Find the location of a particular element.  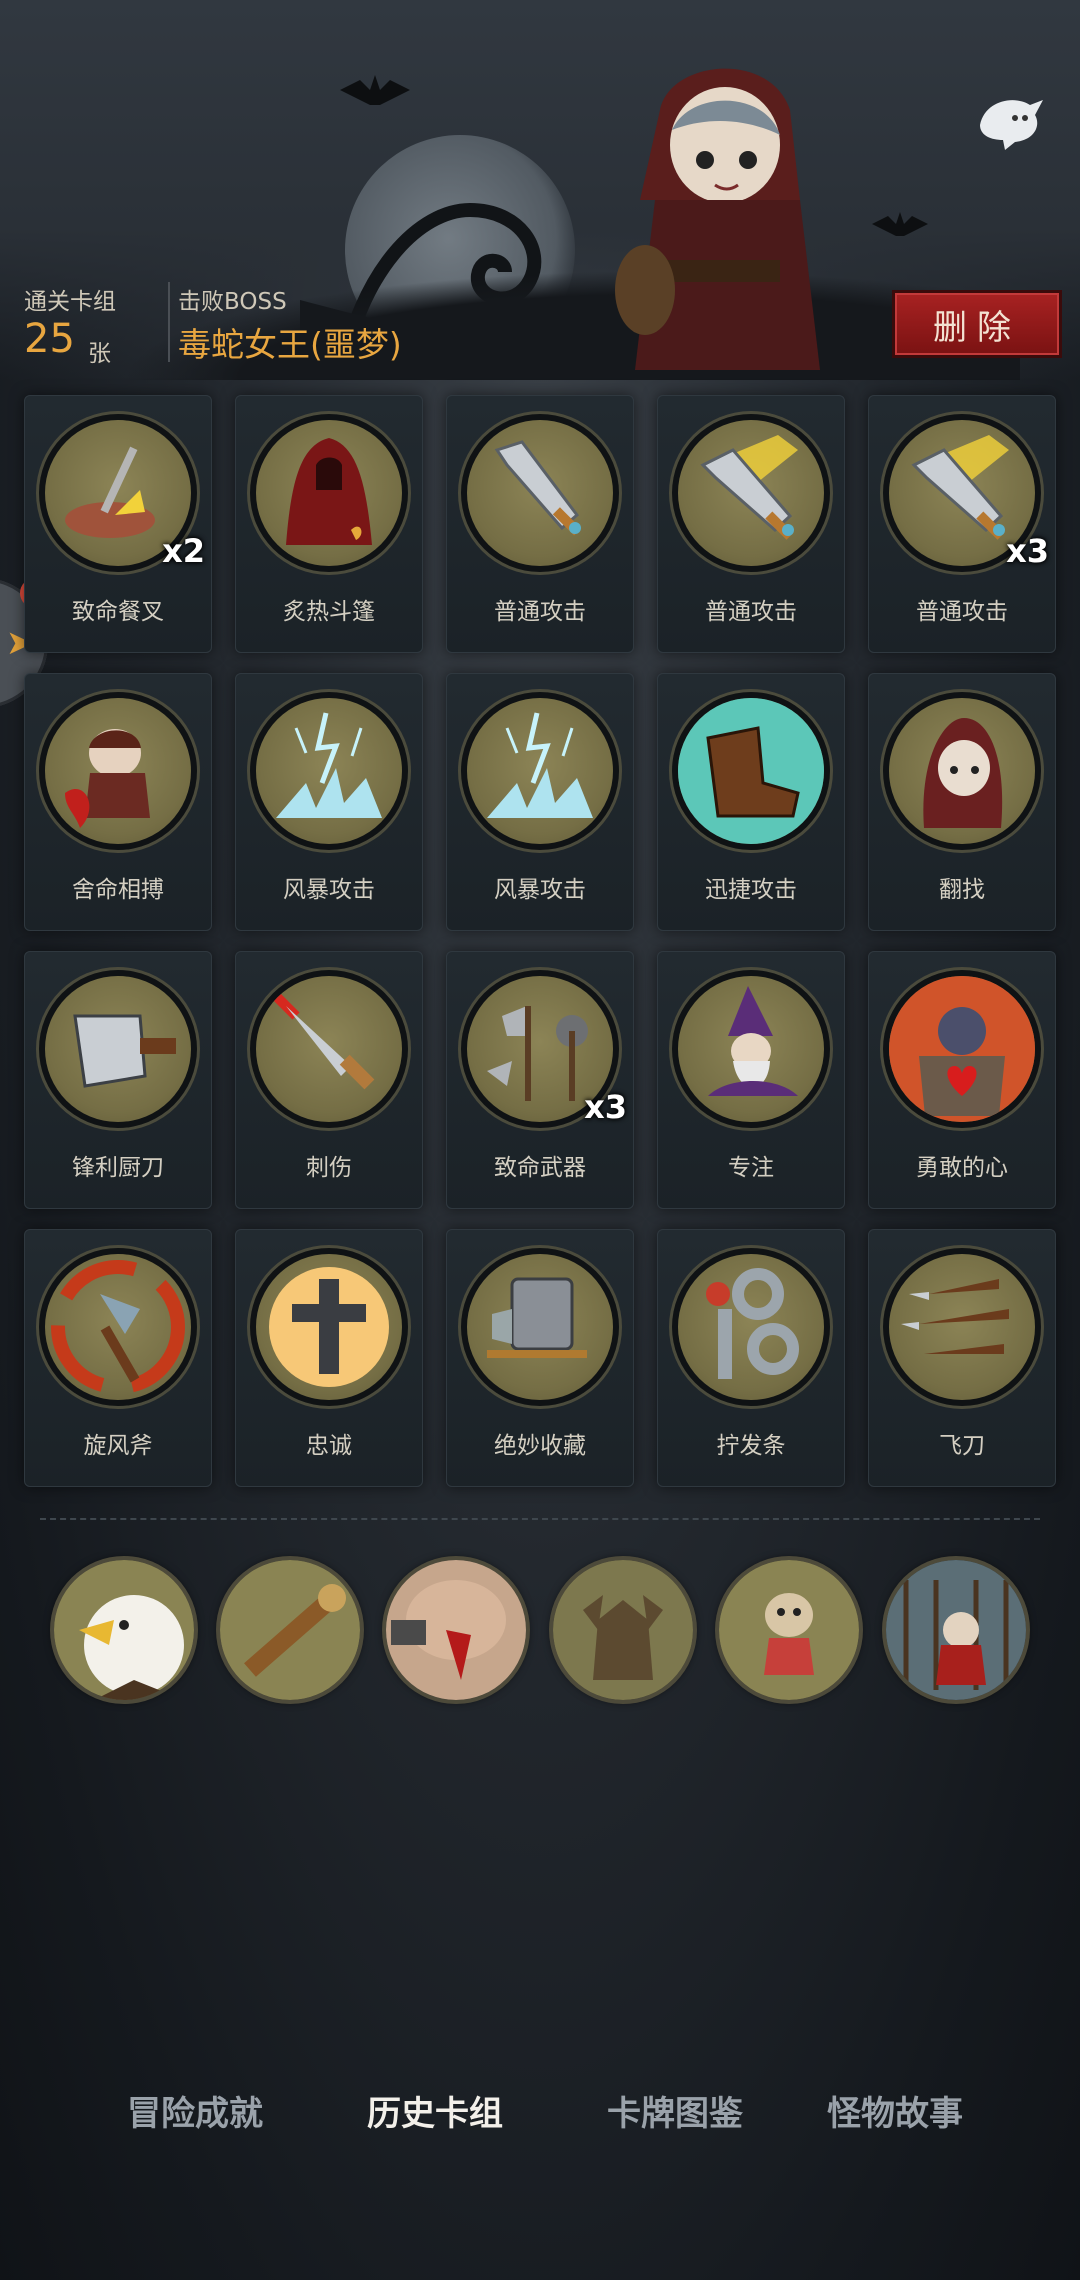

flaming-sword-icon is located at coordinates (751, 493).